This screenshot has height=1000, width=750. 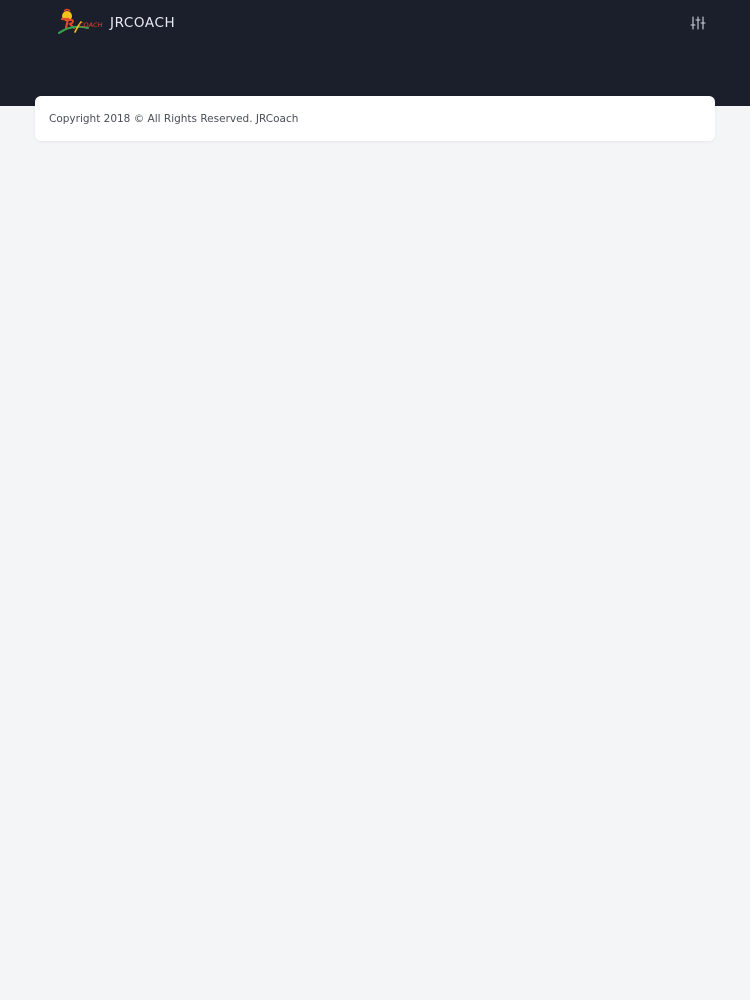 What do you see at coordinates (91, 25) in the screenshot?
I see `svg-text: COACH` at bounding box center [91, 25].